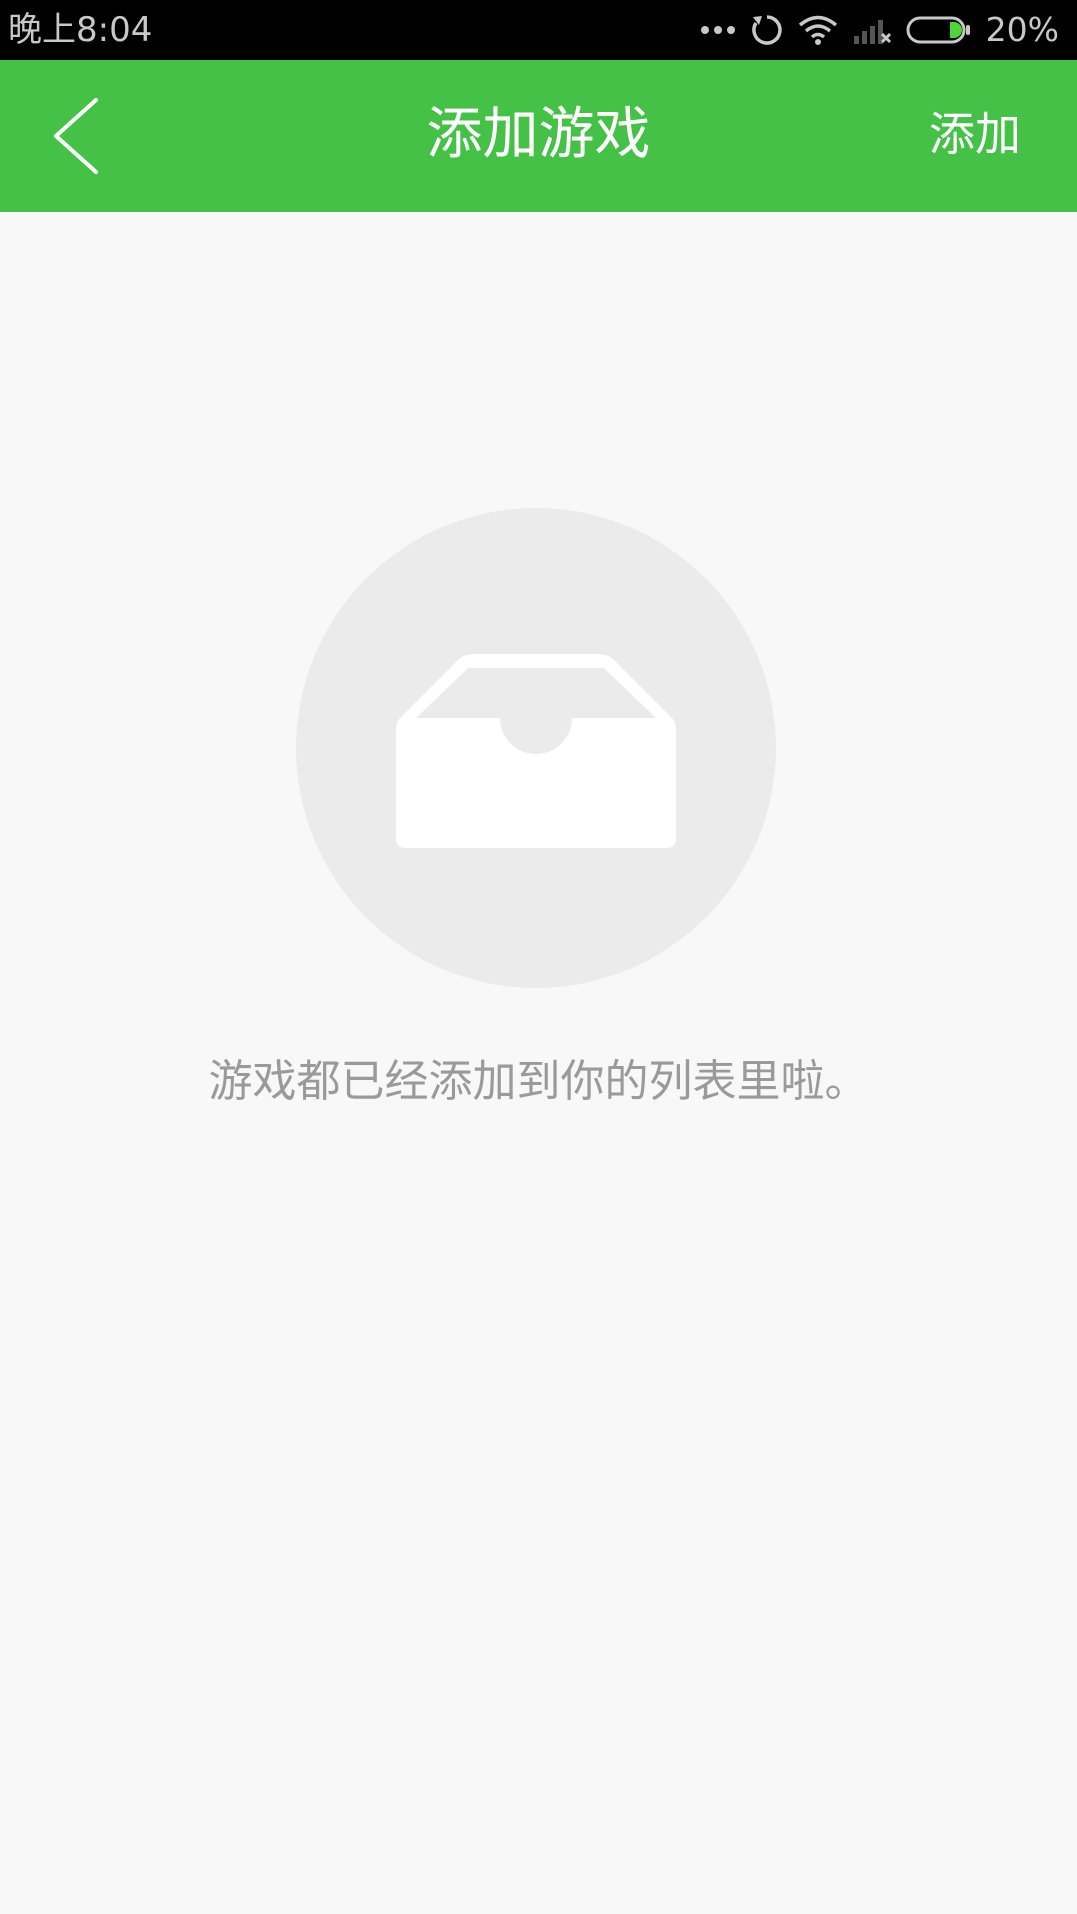  I want to click on more-dots-icon, so click(718, 30).